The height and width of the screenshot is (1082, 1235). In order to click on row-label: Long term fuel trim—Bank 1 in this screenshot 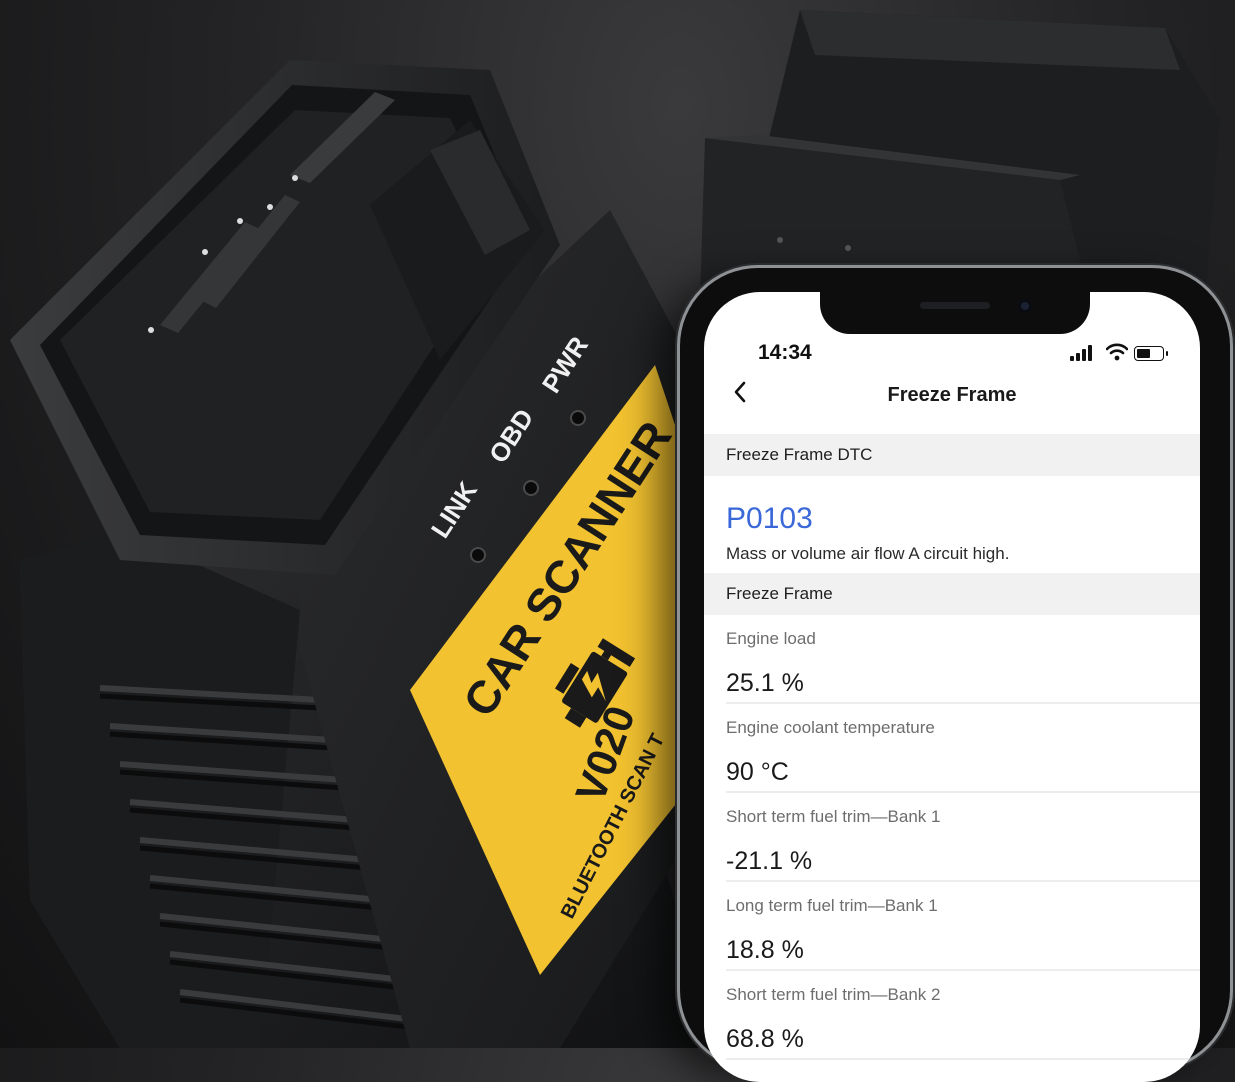, I will do `click(832, 905)`.